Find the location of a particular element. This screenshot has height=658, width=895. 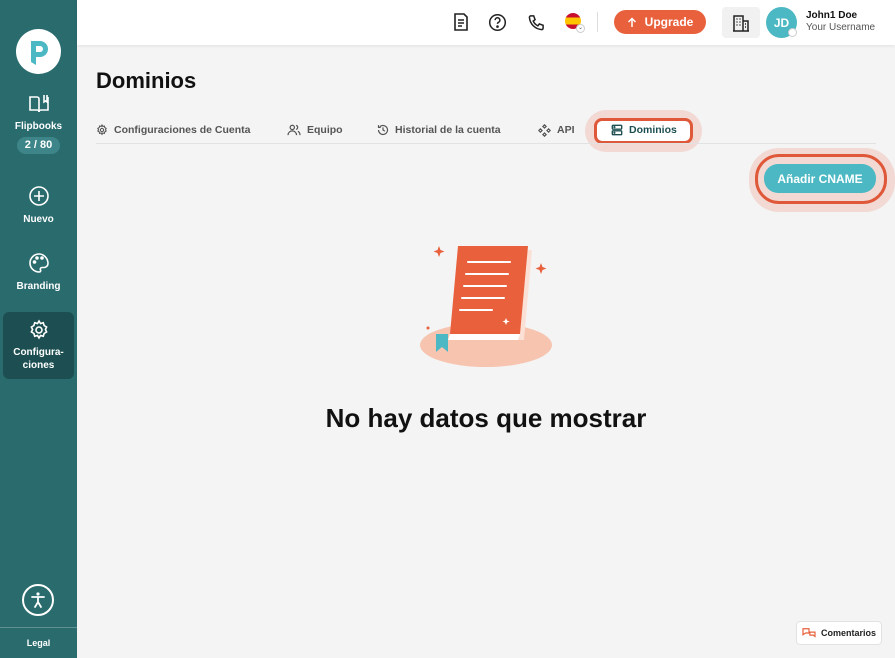

upgrade-label: Upgrade is located at coordinates (669, 22).